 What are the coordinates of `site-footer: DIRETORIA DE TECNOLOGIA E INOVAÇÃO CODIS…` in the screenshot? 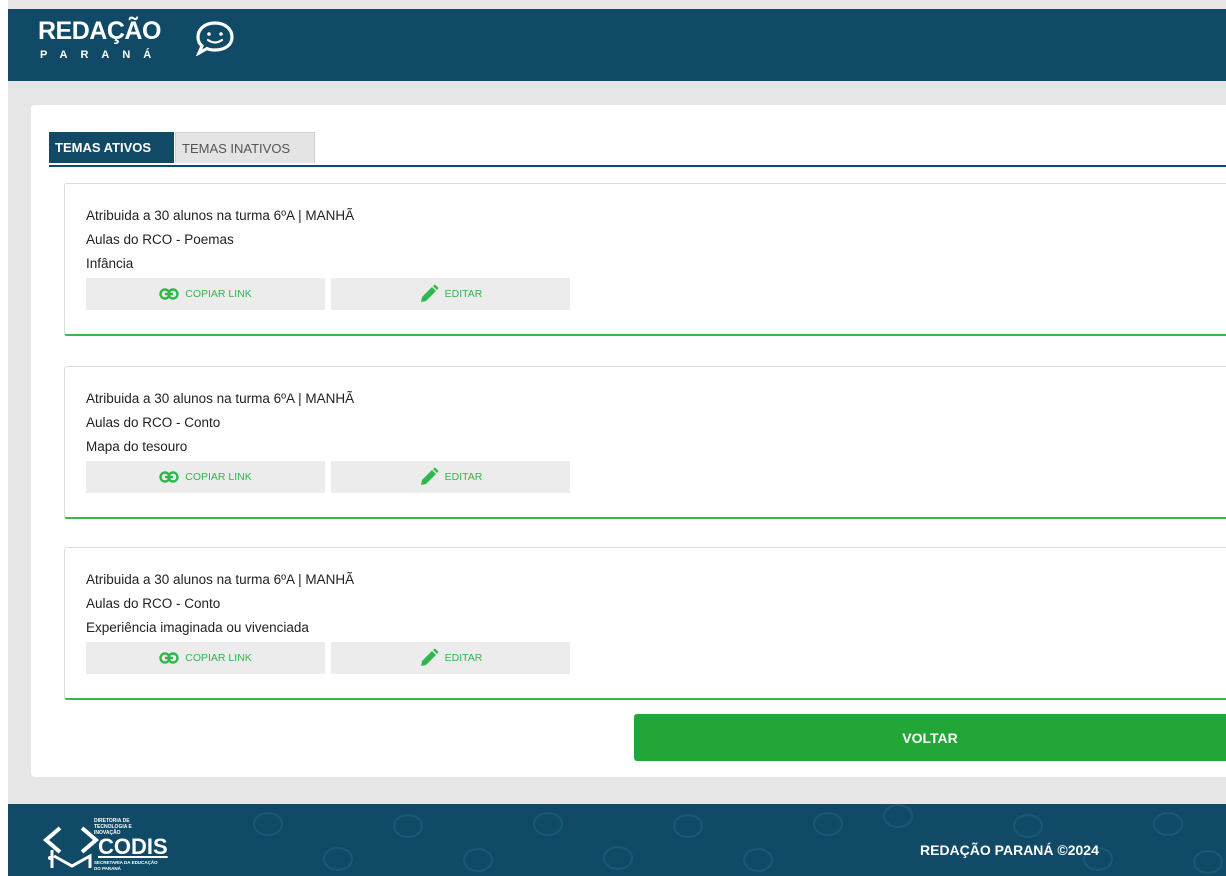 It's located at (617, 840).